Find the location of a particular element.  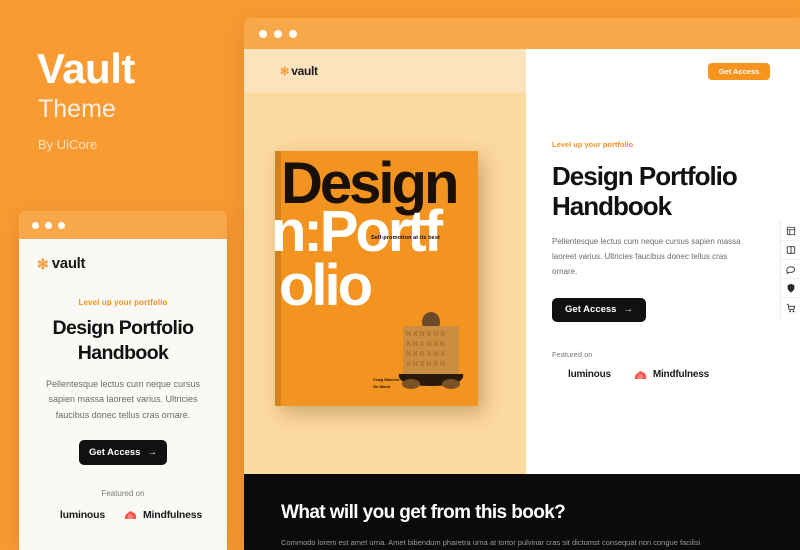

book-subtitle: Self-promotion at its best is located at coordinates (405, 238).